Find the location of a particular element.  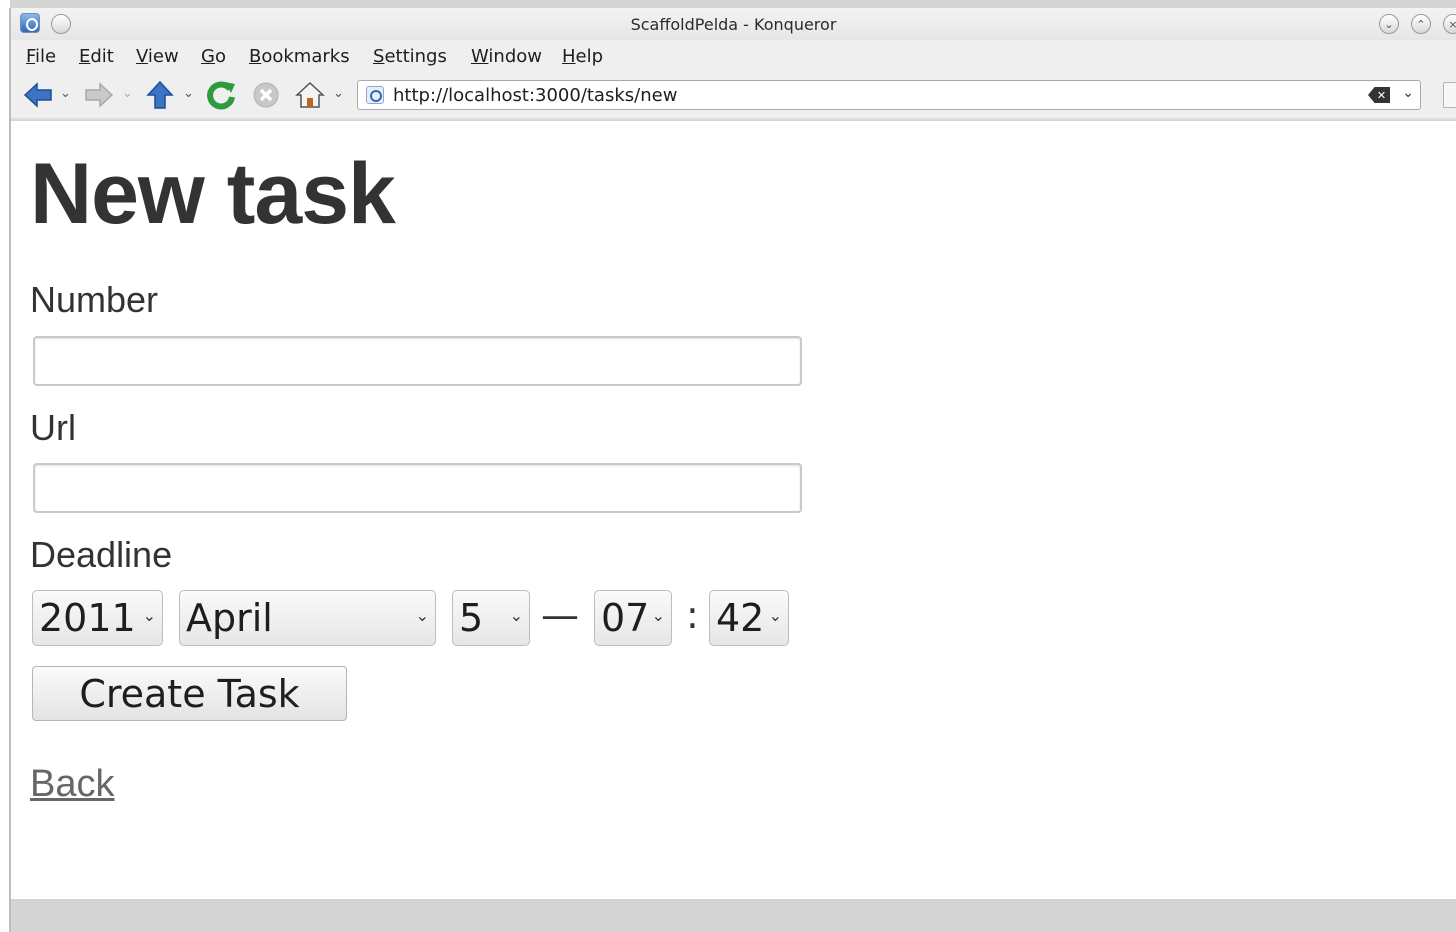

address-bar: http://localhost:3000/tasks/new ✕ ⌄ is located at coordinates (889, 95).